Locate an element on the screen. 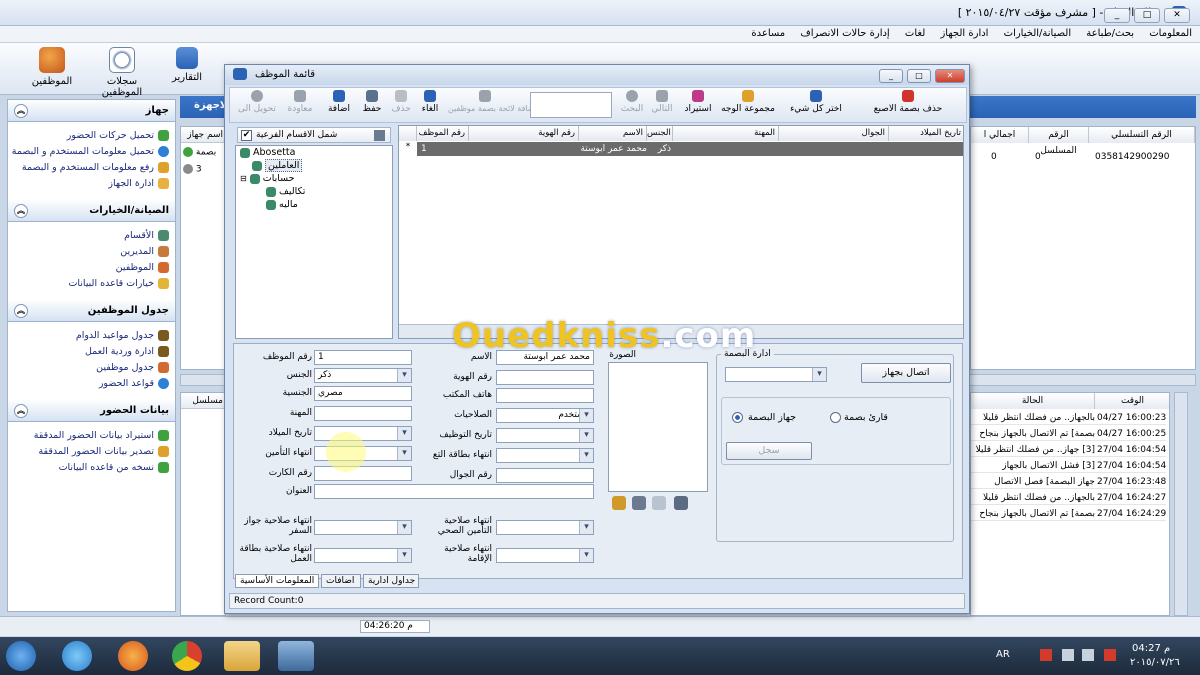 This screenshot has width=1200, height=675. tree-node-workers: العاملين is located at coordinates (314, 165).